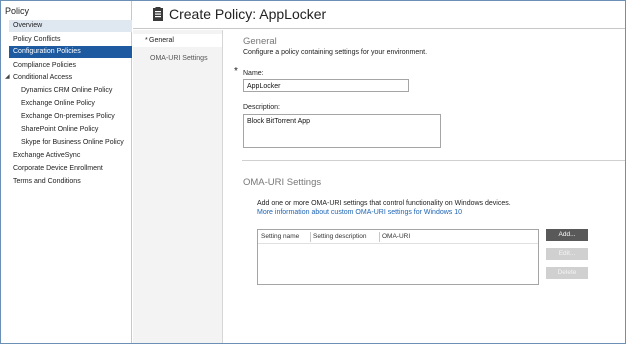  What do you see at coordinates (379, 15) in the screenshot?
I see `page-header: Create Policy: AppLocker` at bounding box center [379, 15].